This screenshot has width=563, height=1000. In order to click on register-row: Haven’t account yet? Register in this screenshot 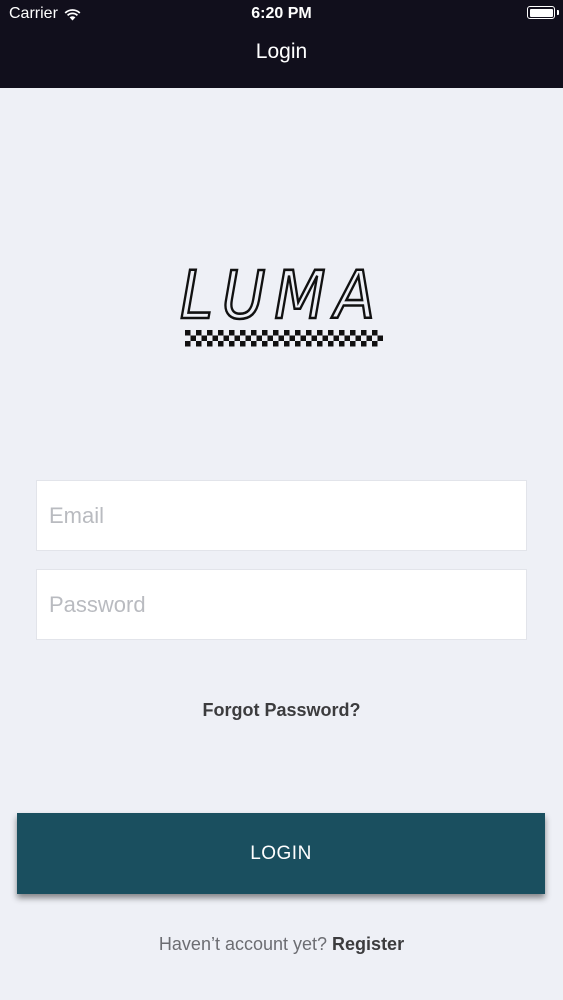, I will do `click(281, 944)`.